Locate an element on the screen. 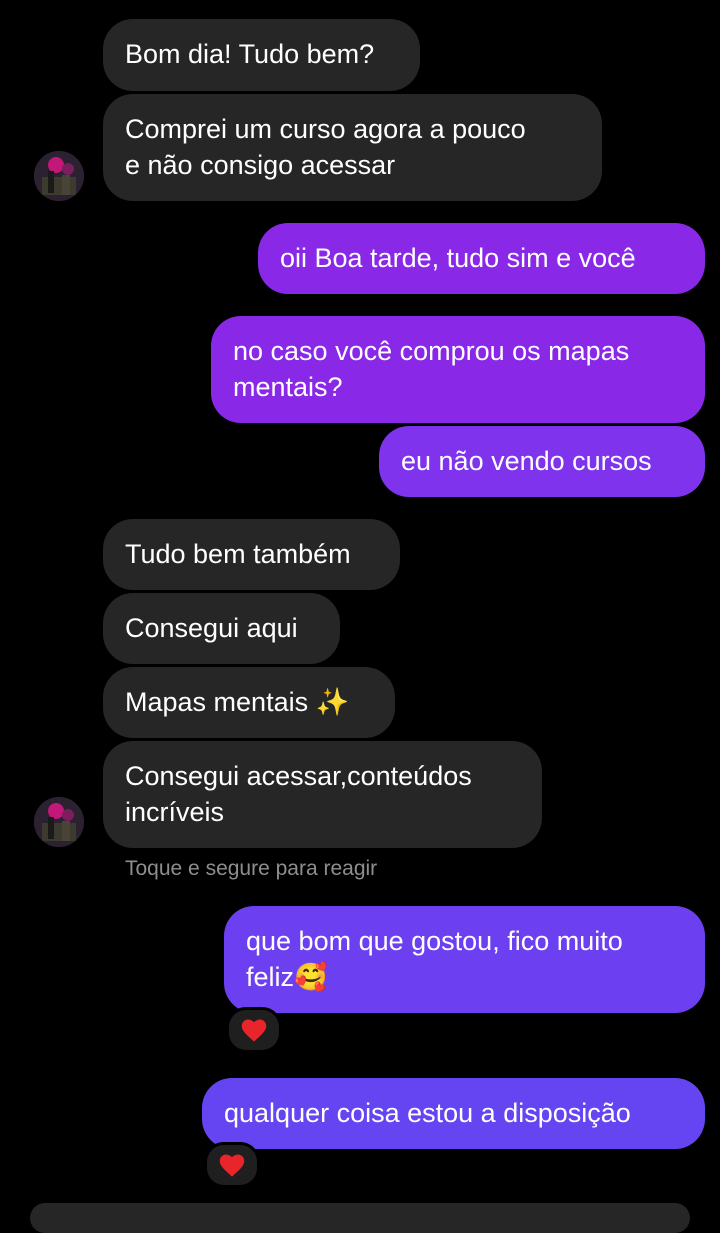 The image size is (720, 1233). message-incoming-6: Consegui acessar,conteúdos incríveis is located at coordinates (322, 794).